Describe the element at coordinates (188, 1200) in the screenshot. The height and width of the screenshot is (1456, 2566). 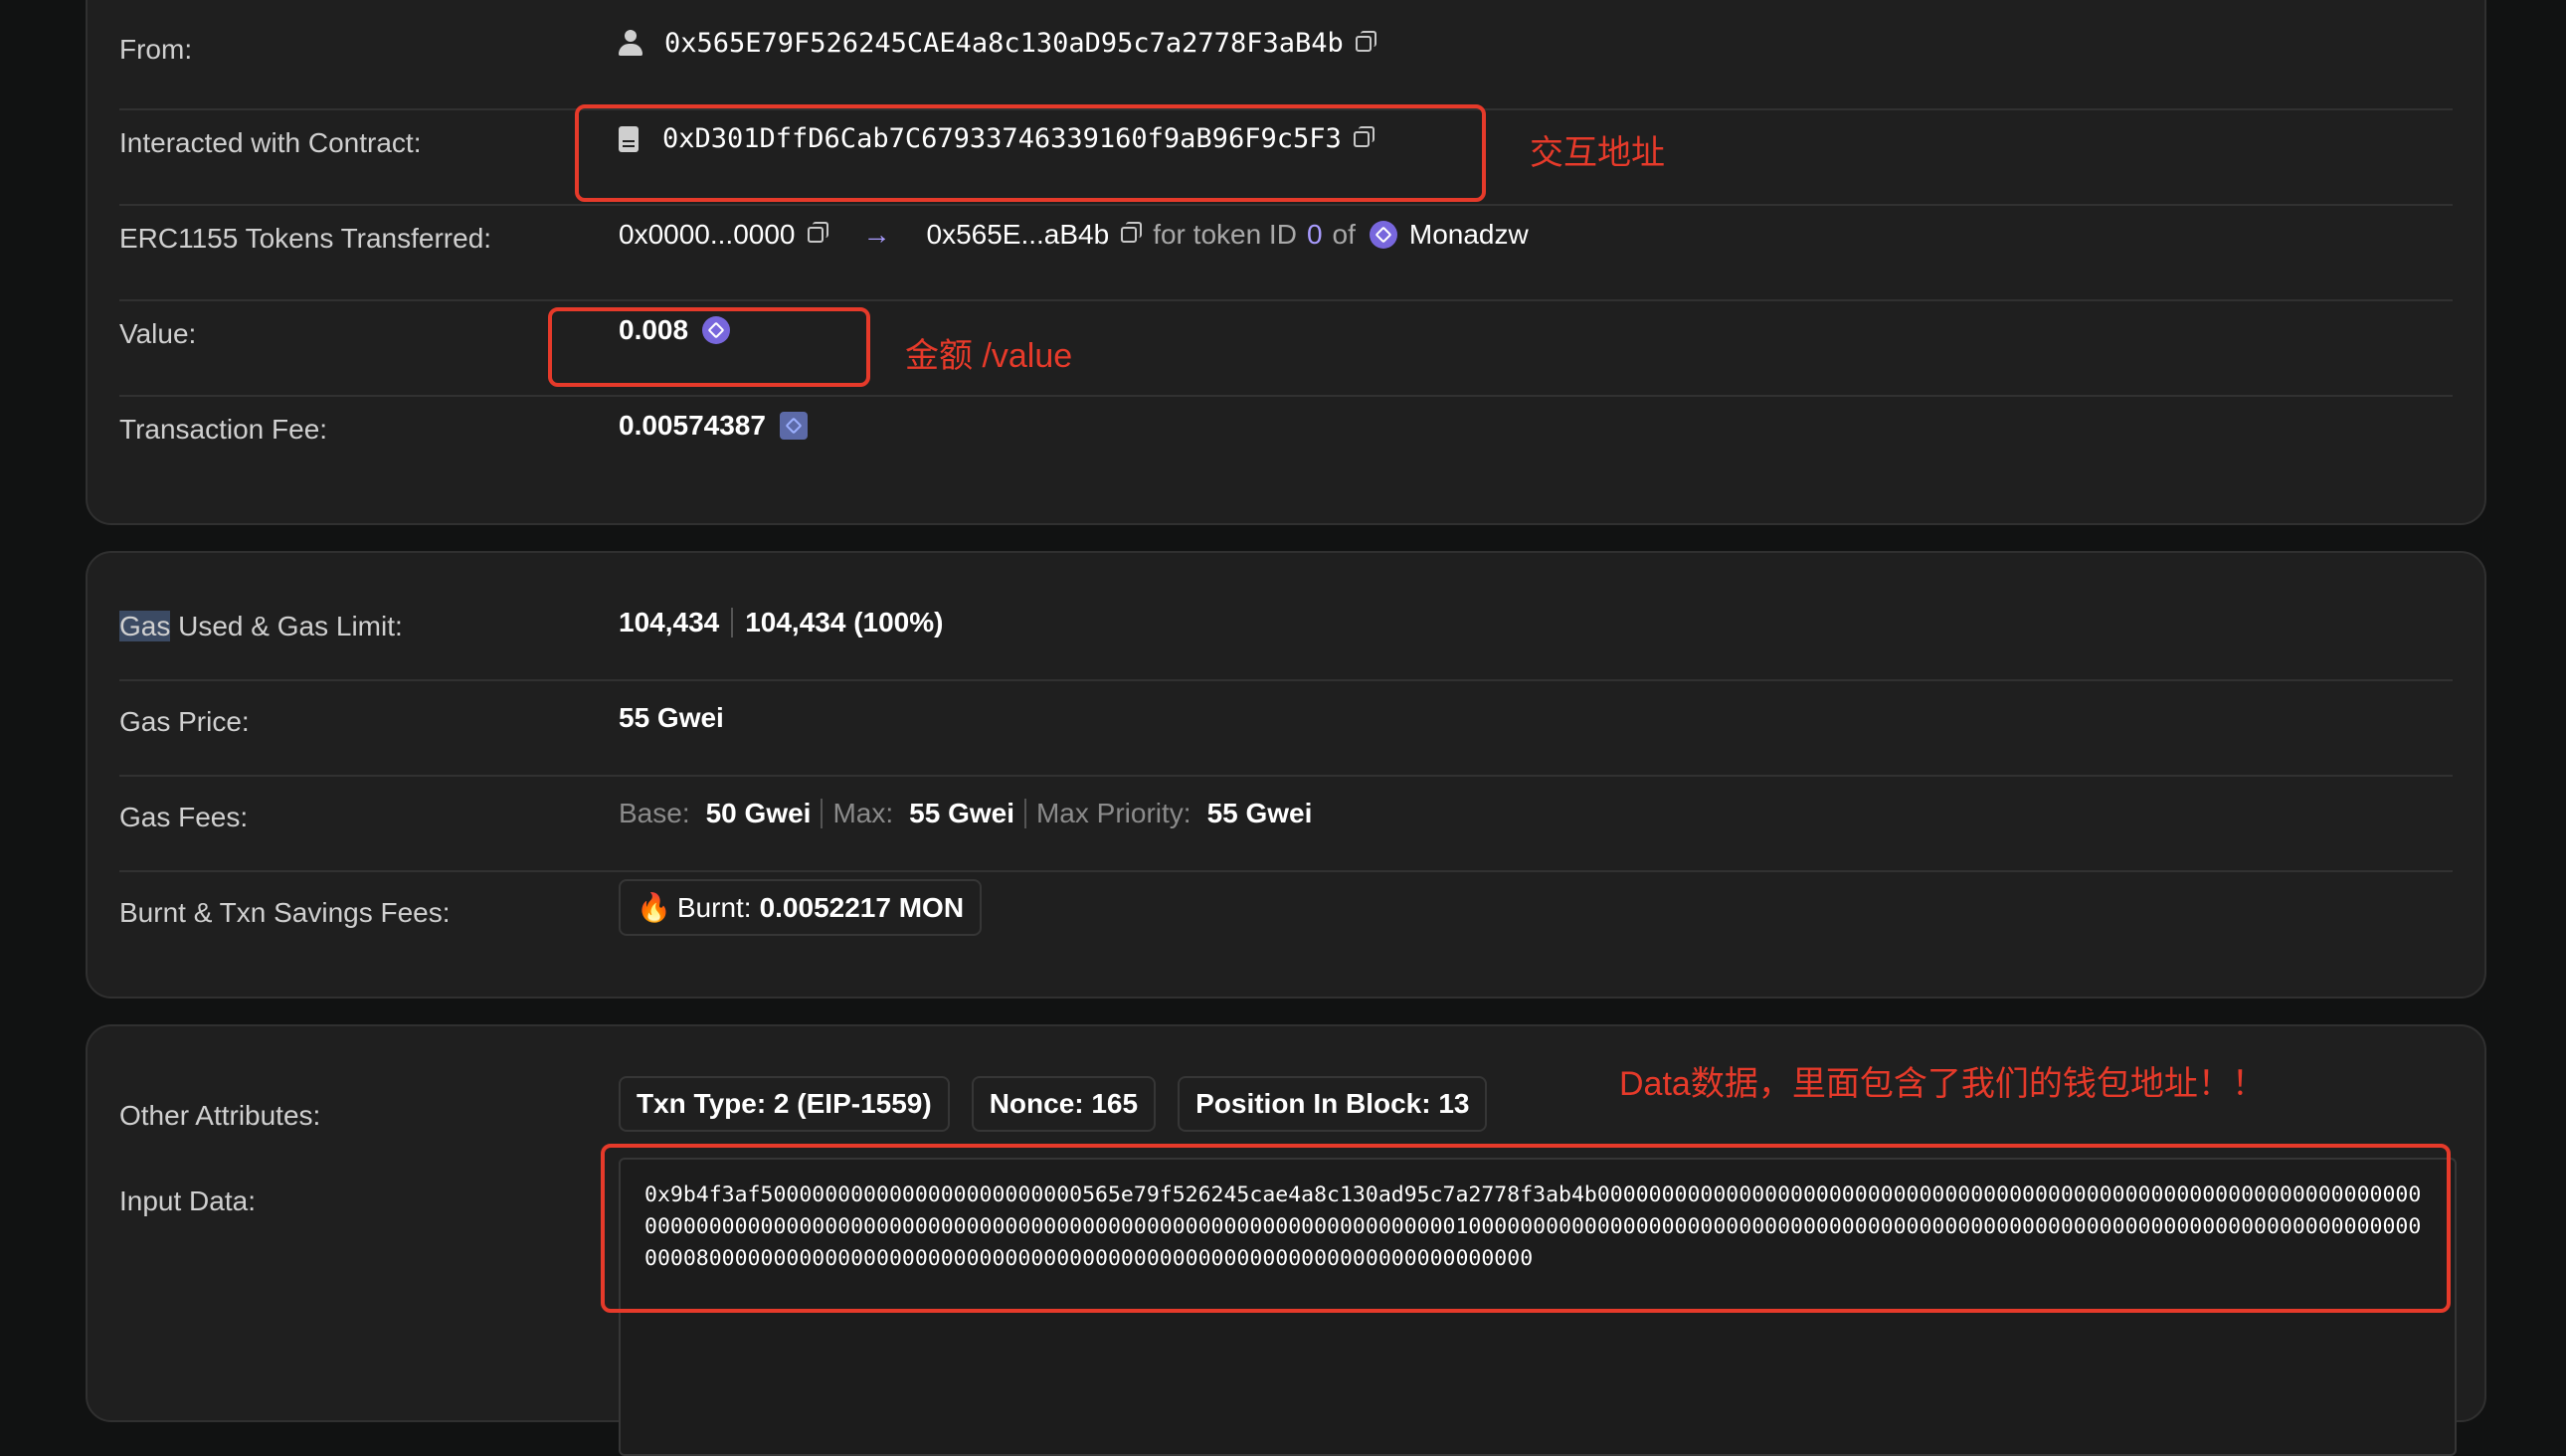
I see `input-data-label: Input Data:` at that location.